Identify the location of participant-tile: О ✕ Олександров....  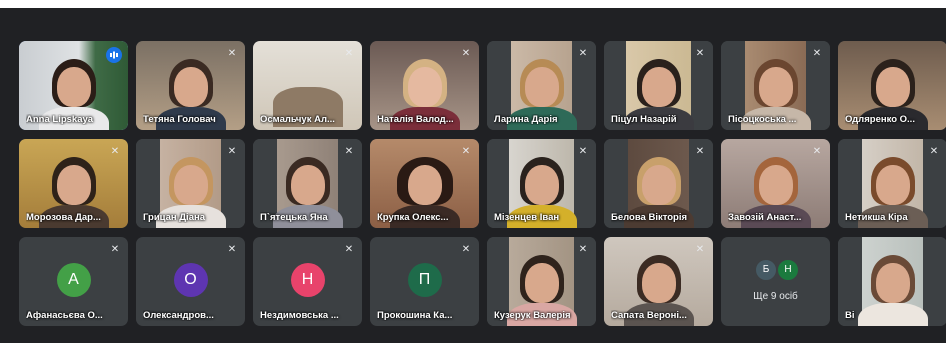
(190, 281).